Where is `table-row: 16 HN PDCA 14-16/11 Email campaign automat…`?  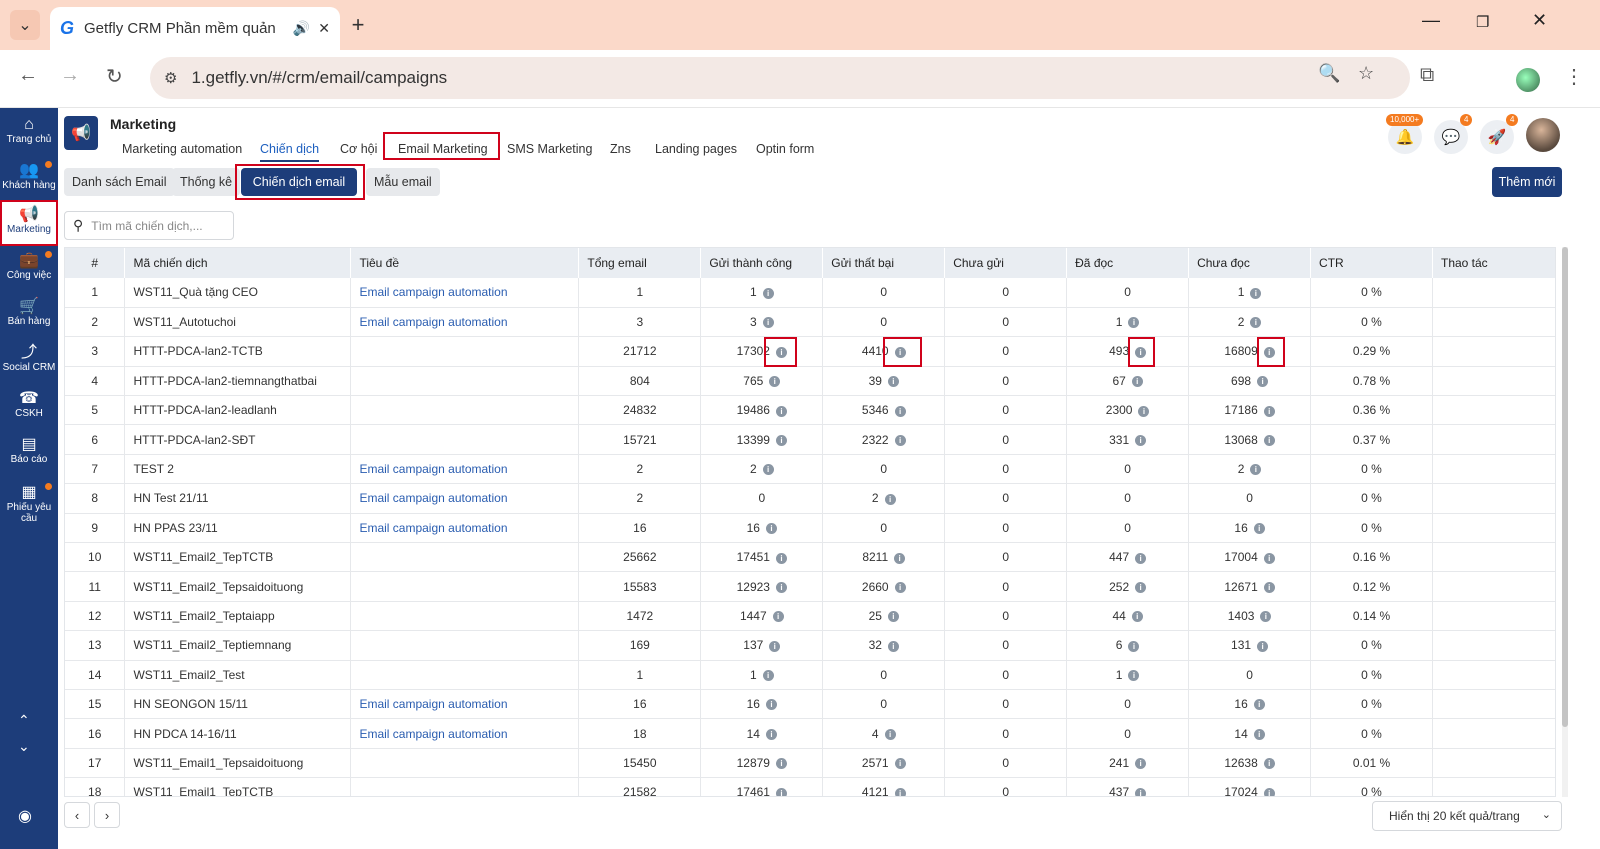 table-row: 16 HN PDCA 14-16/11 Email campaign automat… is located at coordinates (810, 733).